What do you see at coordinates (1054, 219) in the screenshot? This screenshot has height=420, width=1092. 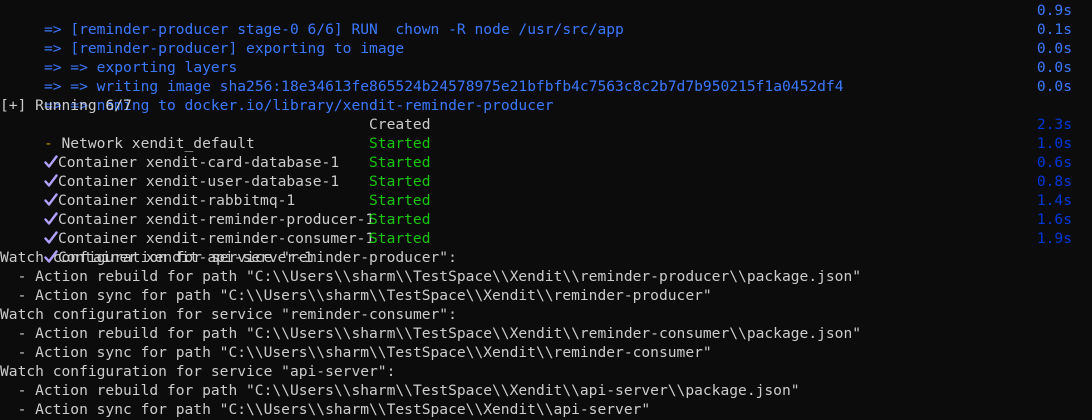 I see `container-time: 1.6s` at bounding box center [1054, 219].